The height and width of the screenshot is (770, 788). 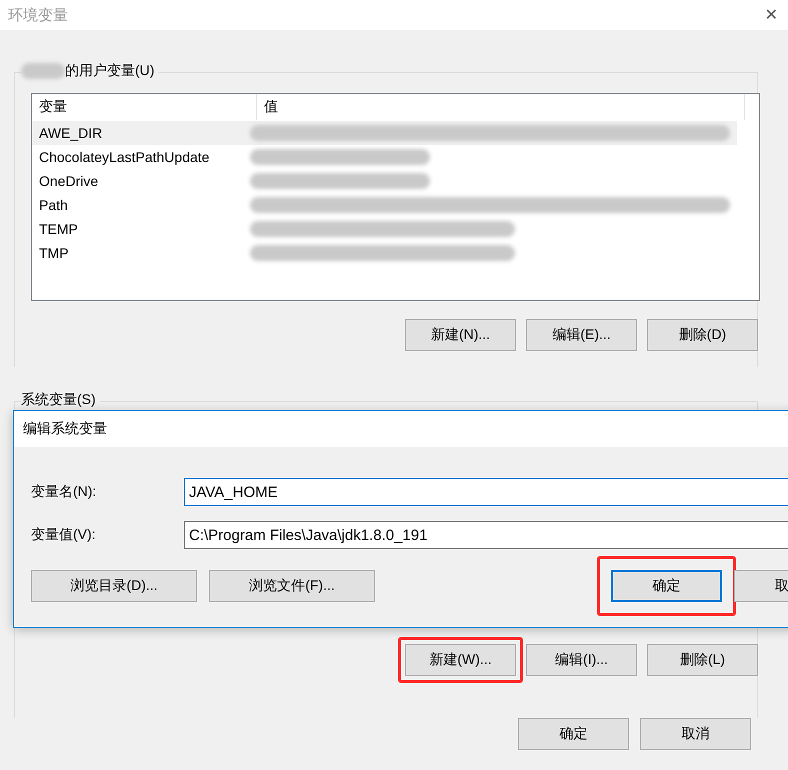 I want to click on dialog-button: 取消, so click(x=695, y=734).